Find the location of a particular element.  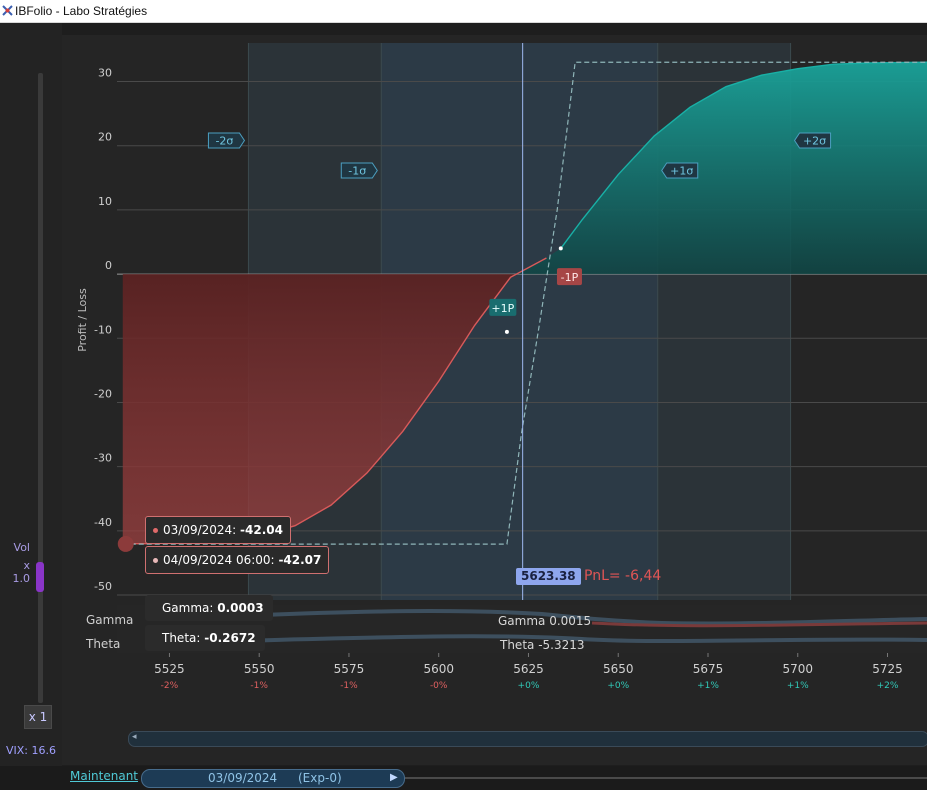

theta-tooltip: Theta: -0.2672 is located at coordinates (205, 638).